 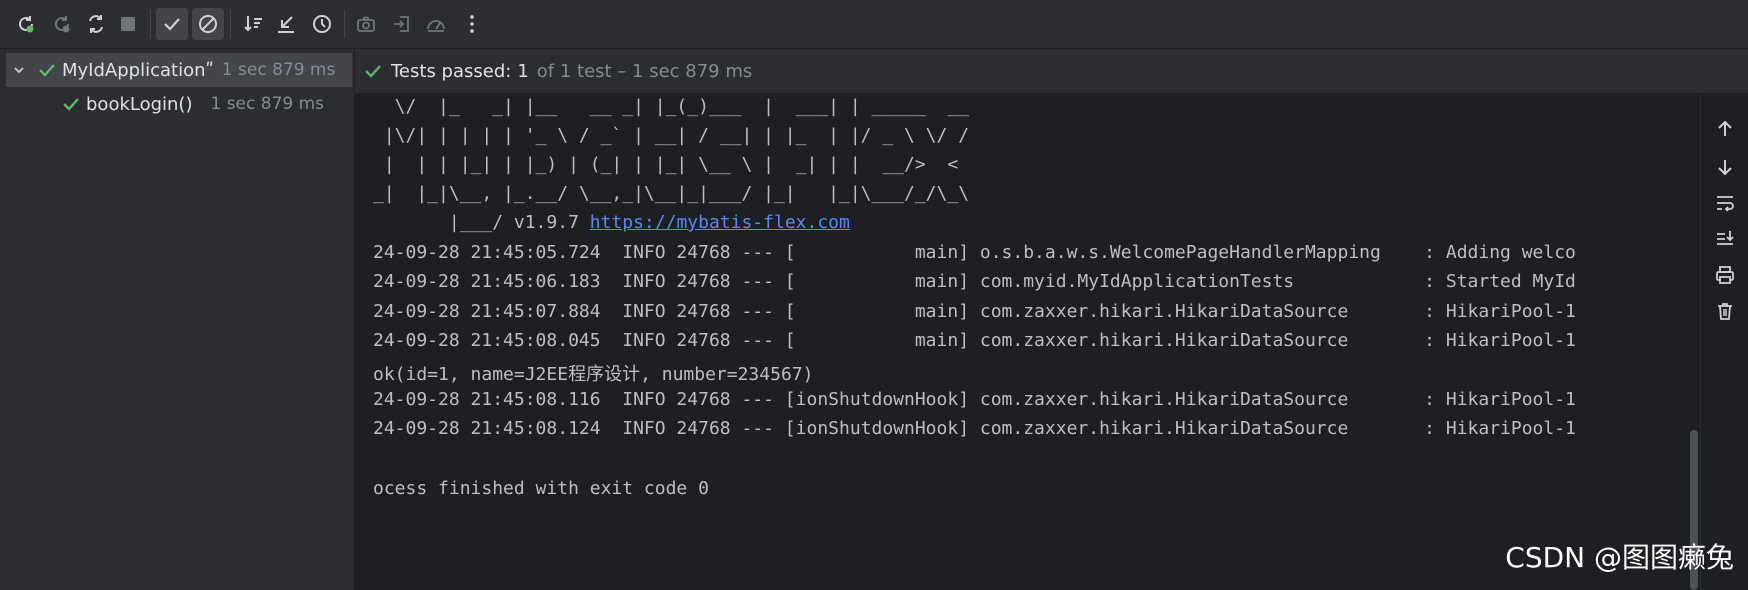 I want to click on stop-button, so click(x=128, y=24).